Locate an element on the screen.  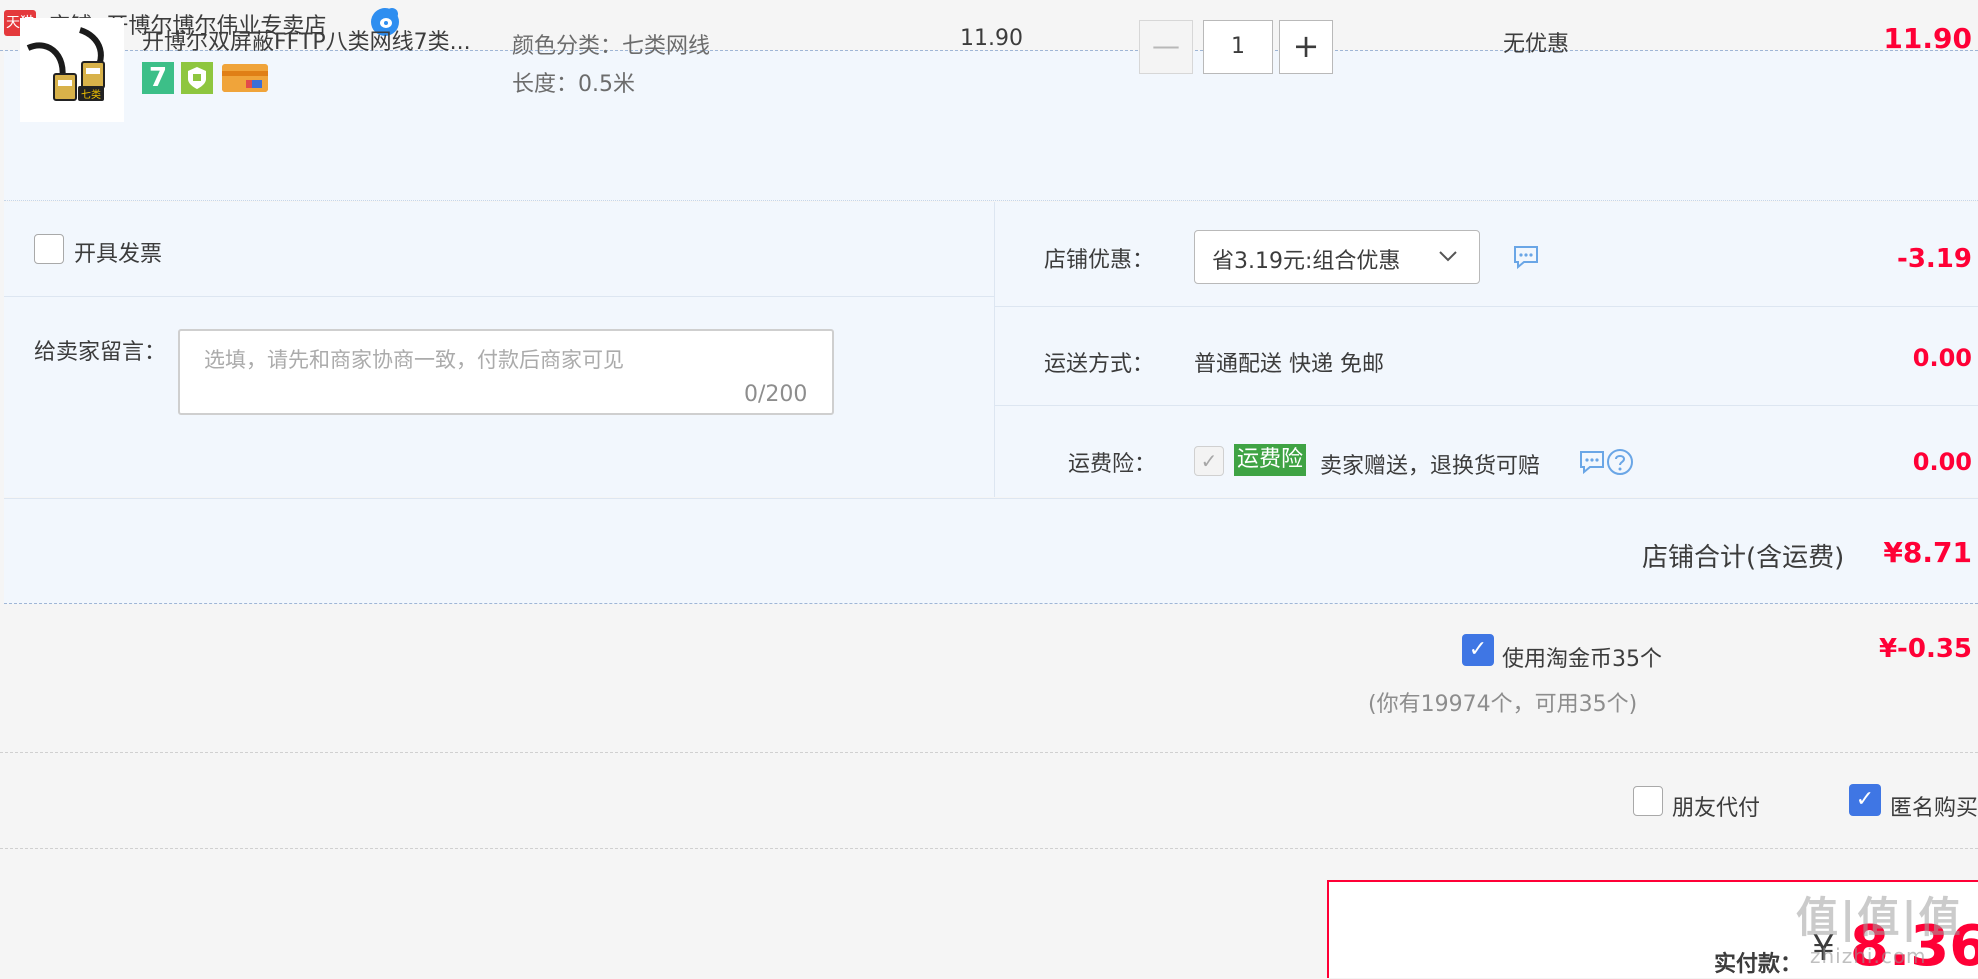
unit-price: 11.90 is located at coordinates (991, 38).